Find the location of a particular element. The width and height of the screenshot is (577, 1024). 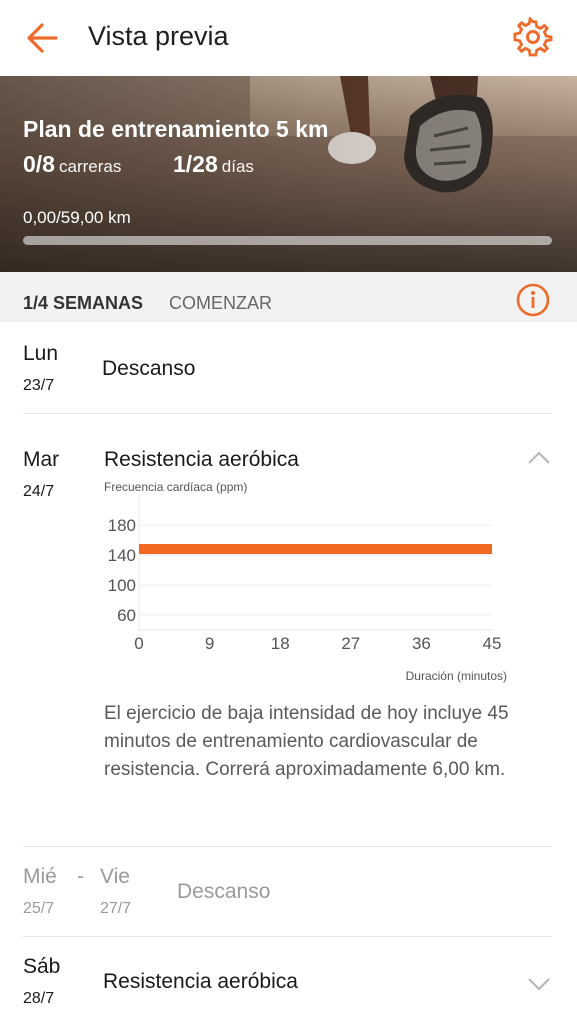

arrow-left-icon is located at coordinates (42, 38).